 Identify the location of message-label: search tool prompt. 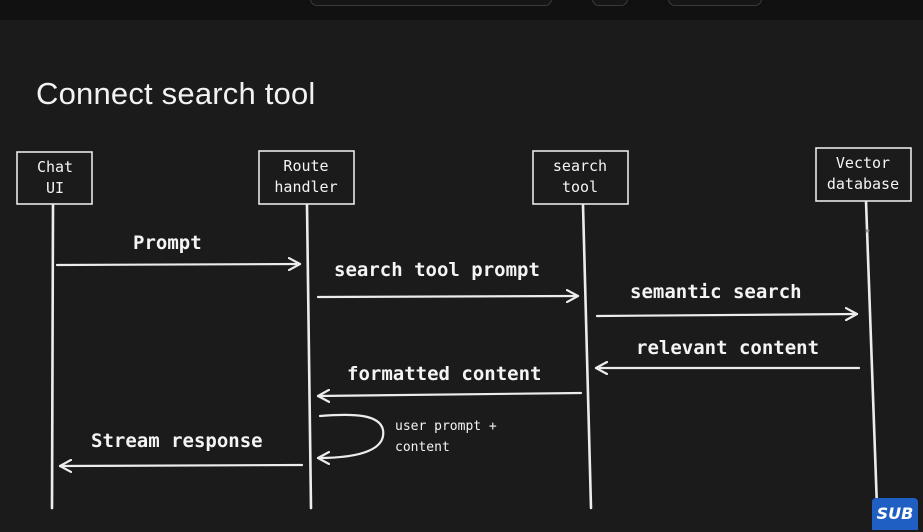
(437, 270).